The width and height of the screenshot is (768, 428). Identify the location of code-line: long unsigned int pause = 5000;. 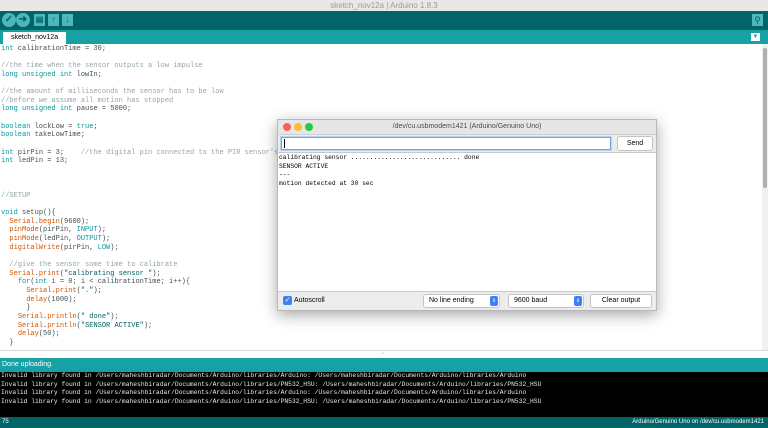
(381, 109).